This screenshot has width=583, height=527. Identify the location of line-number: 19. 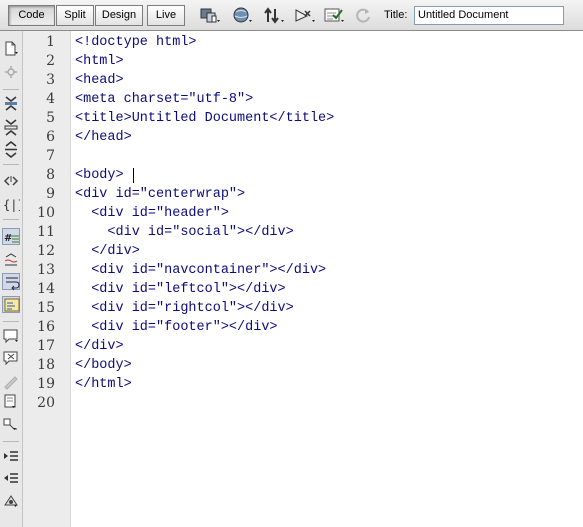
(46, 384).